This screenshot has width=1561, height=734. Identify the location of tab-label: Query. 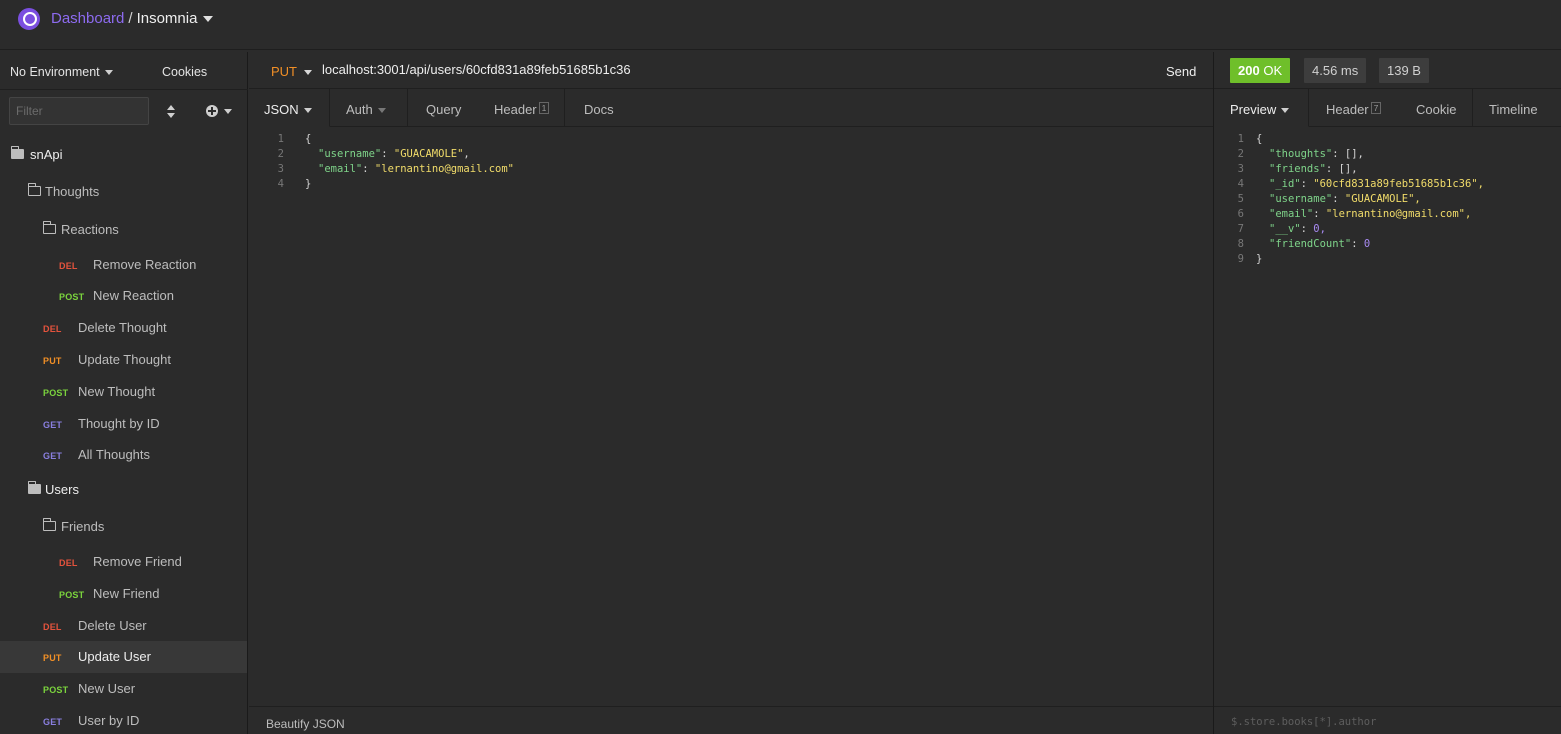
(444, 109).